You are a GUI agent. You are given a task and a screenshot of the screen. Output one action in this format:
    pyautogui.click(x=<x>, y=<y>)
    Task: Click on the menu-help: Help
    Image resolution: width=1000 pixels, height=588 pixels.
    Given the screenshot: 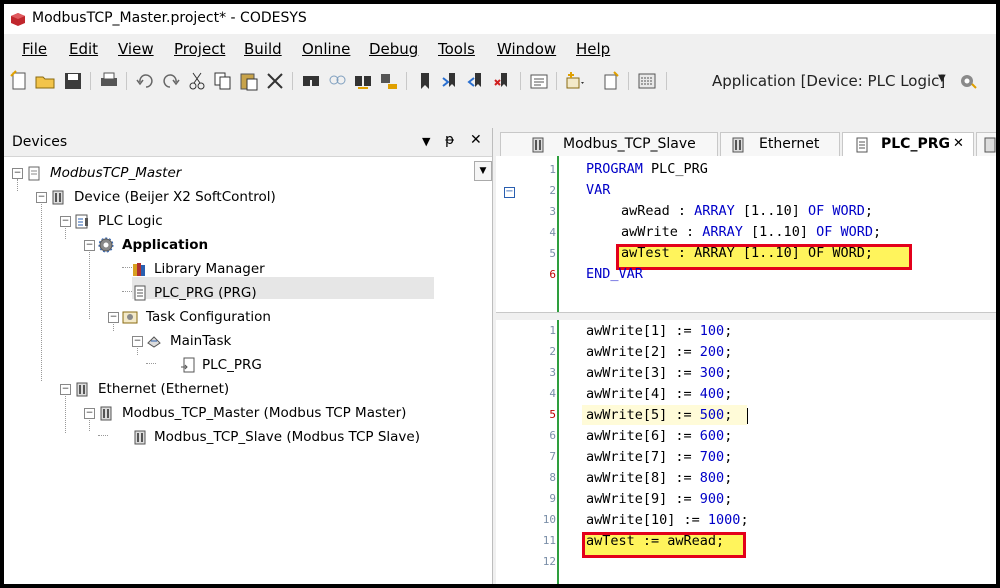 What is the action you would take?
    pyautogui.click(x=593, y=49)
    